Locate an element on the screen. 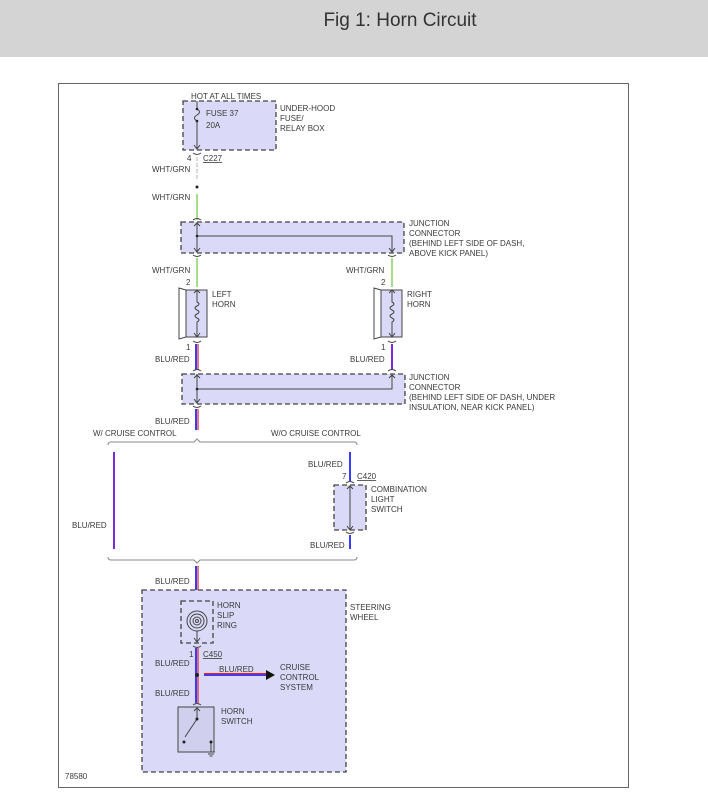 Image resolution: width=708 pixels, height=802 pixels. c450-pin: 1 is located at coordinates (191, 654).